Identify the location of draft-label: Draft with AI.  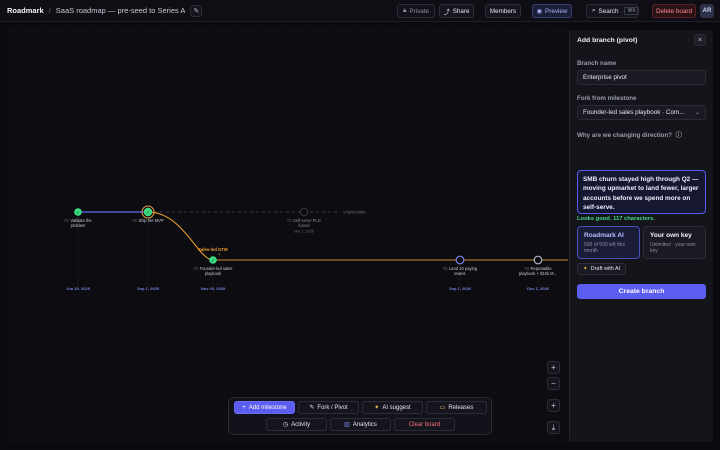
(605, 269).